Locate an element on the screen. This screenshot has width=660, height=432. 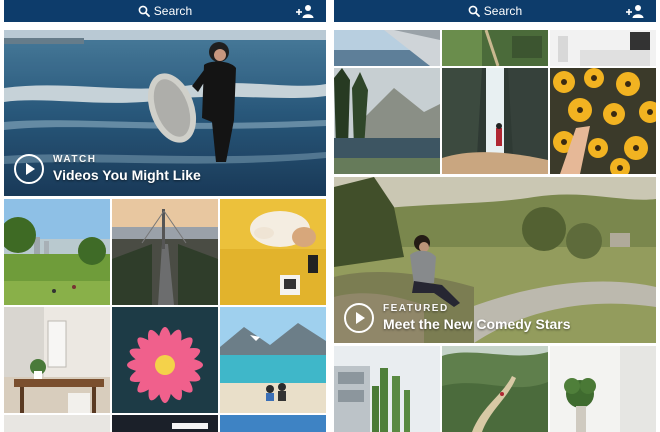
hero-overlay: WATCH Videos You Might Like is located at coordinates (107, 169).